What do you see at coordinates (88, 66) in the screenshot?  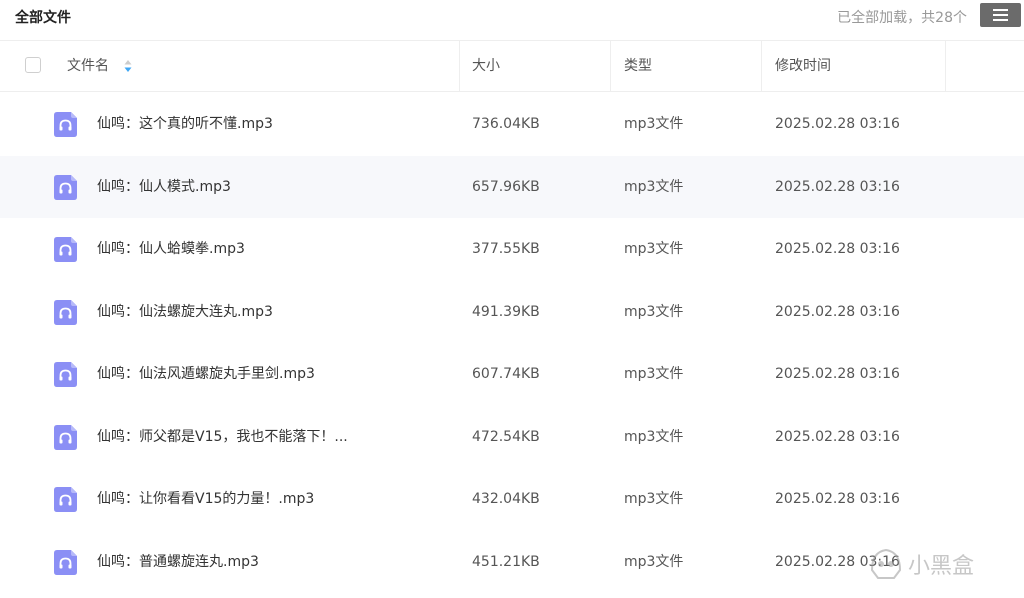 I see `column-header-name: 文件名` at bounding box center [88, 66].